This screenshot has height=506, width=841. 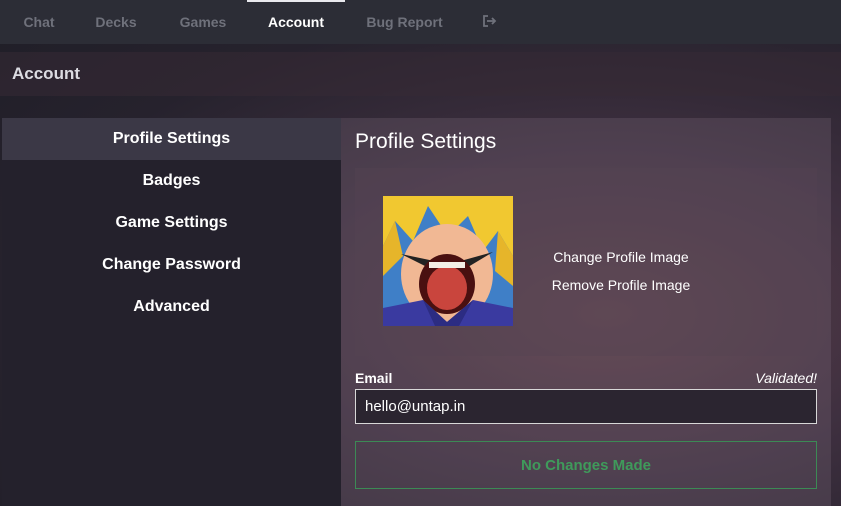 What do you see at coordinates (171, 265) in the screenshot?
I see `sidebar-item-change-password: Change Password` at bounding box center [171, 265].